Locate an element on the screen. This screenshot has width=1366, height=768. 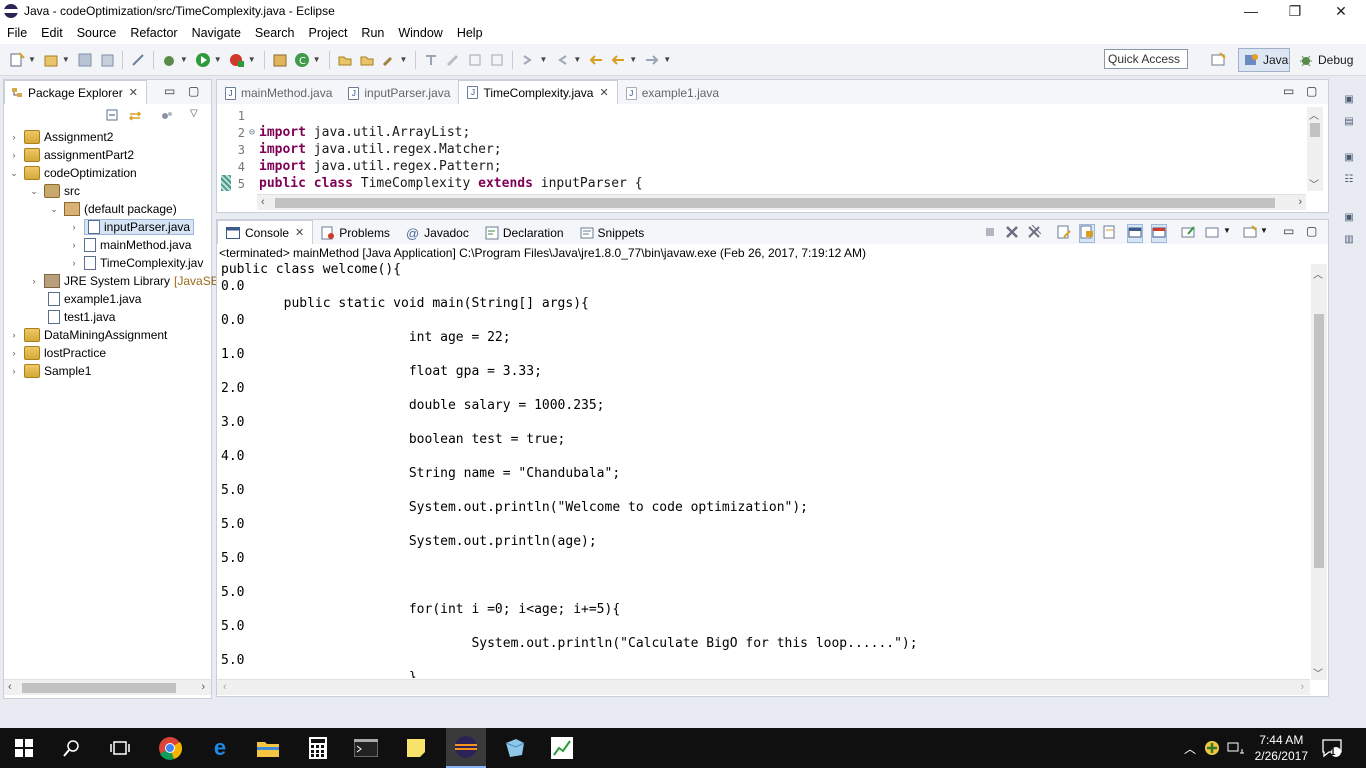
menu-window: Window is located at coordinates (420, 33).